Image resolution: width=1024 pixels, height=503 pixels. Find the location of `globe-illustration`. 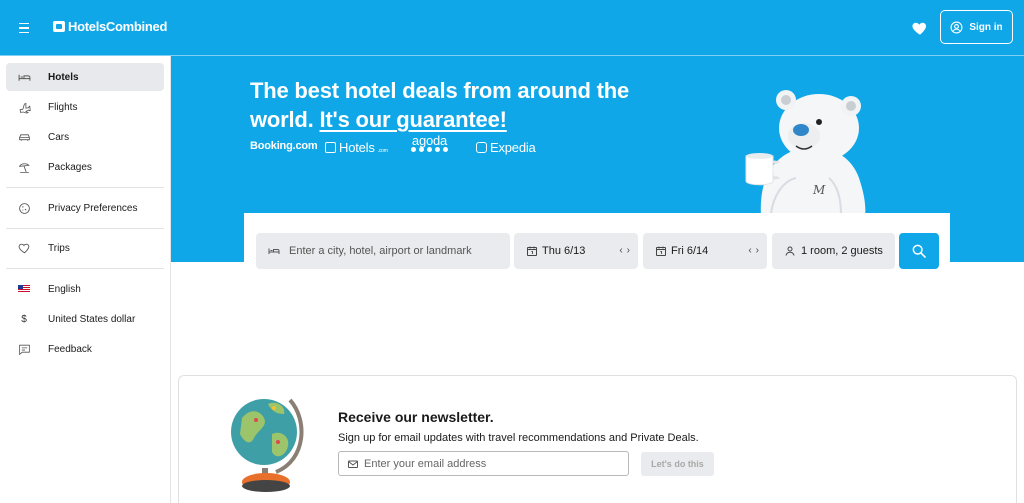

globe-illustration is located at coordinates (267, 445).